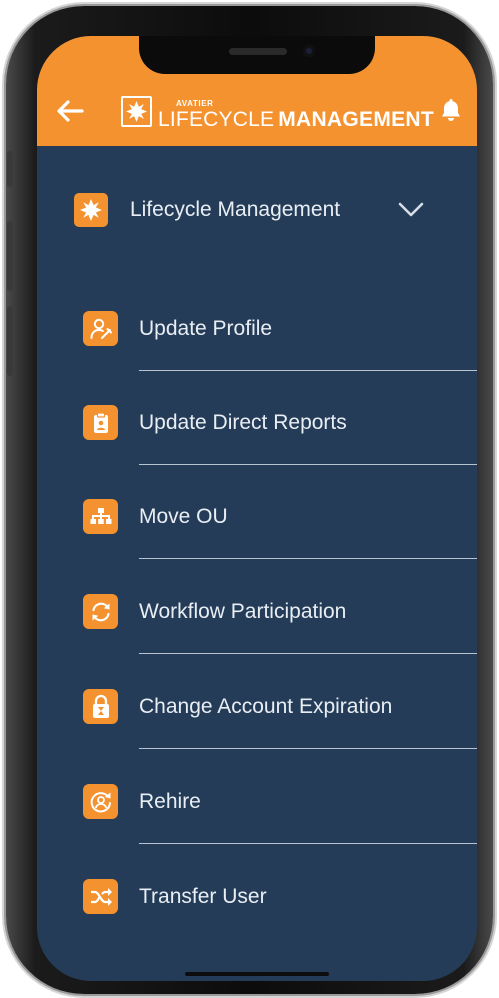  Describe the element at coordinates (411, 210) in the screenshot. I see `chevron-down-icon` at that location.